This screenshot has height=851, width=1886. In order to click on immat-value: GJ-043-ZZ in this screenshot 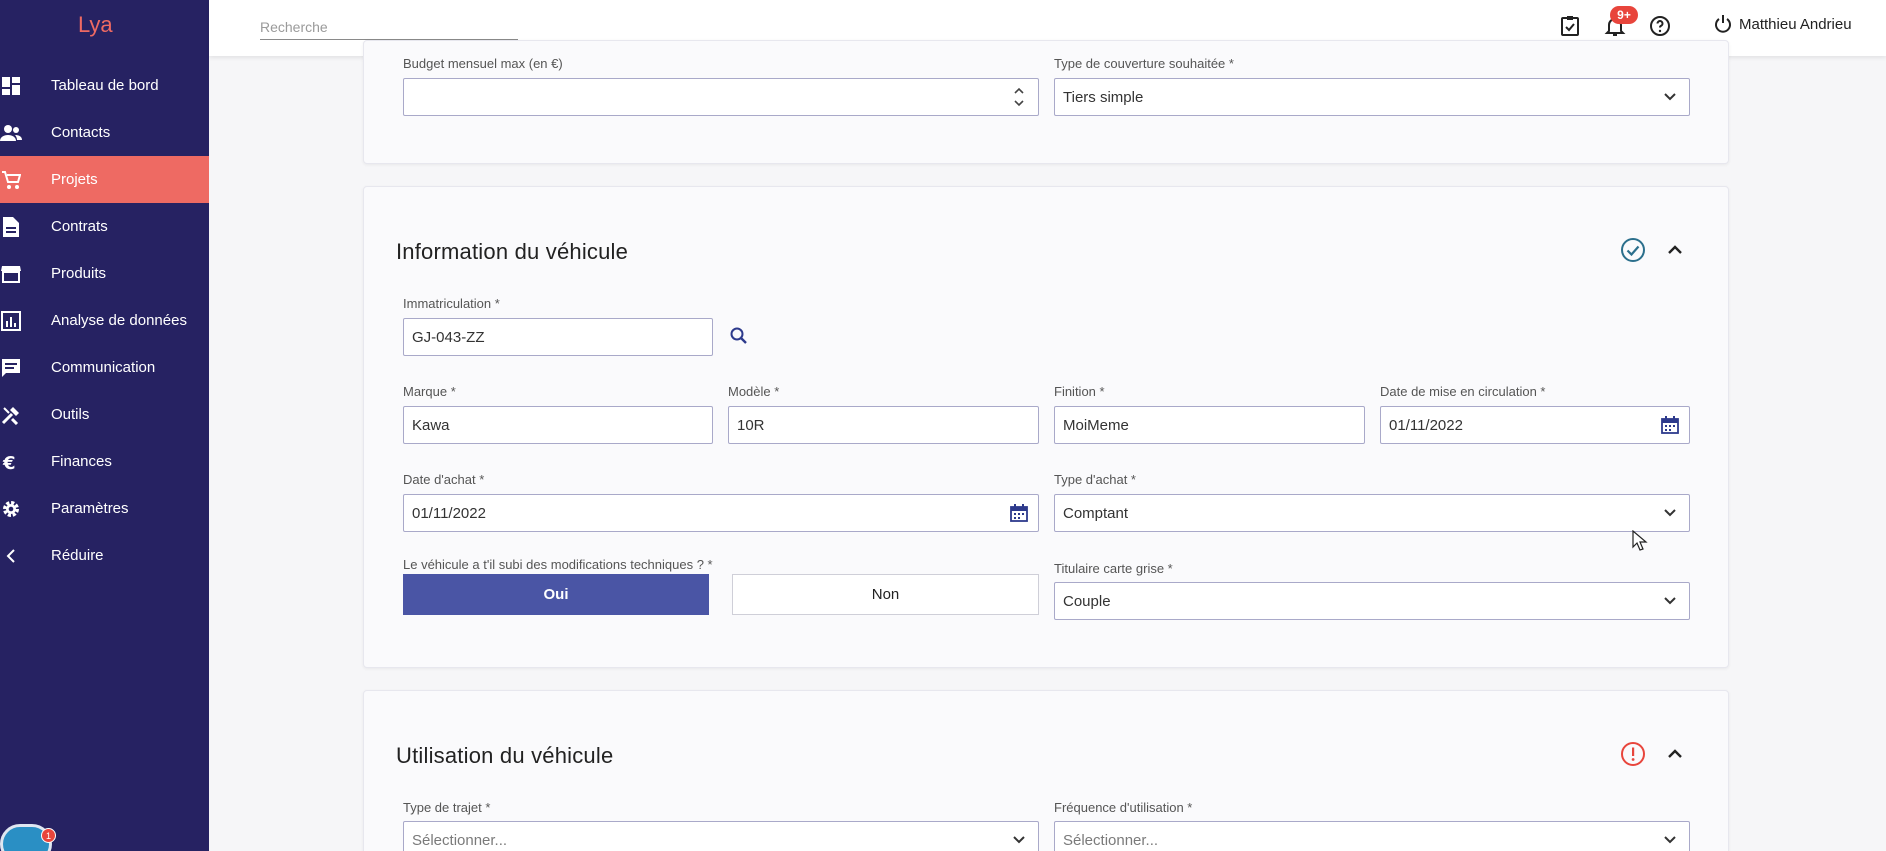, I will do `click(448, 337)`.